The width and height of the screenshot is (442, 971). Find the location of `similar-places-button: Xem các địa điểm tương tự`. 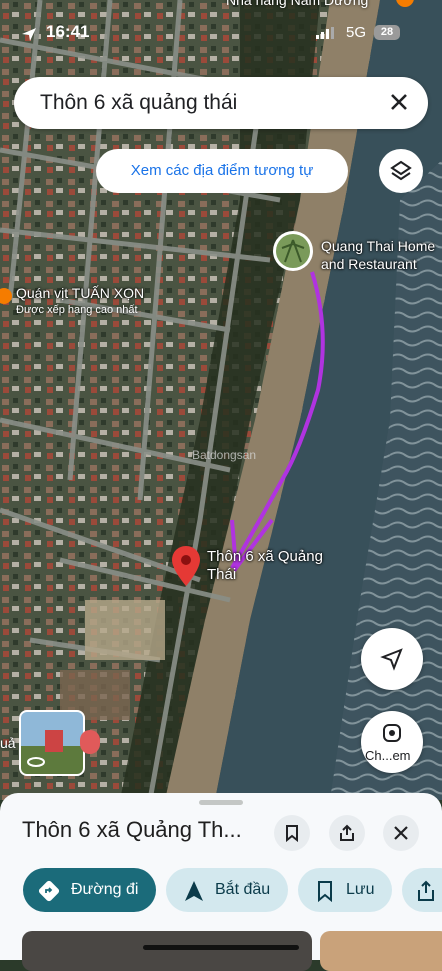

similar-places-button: Xem các địa điểm tương tự is located at coordinates (222, 171).